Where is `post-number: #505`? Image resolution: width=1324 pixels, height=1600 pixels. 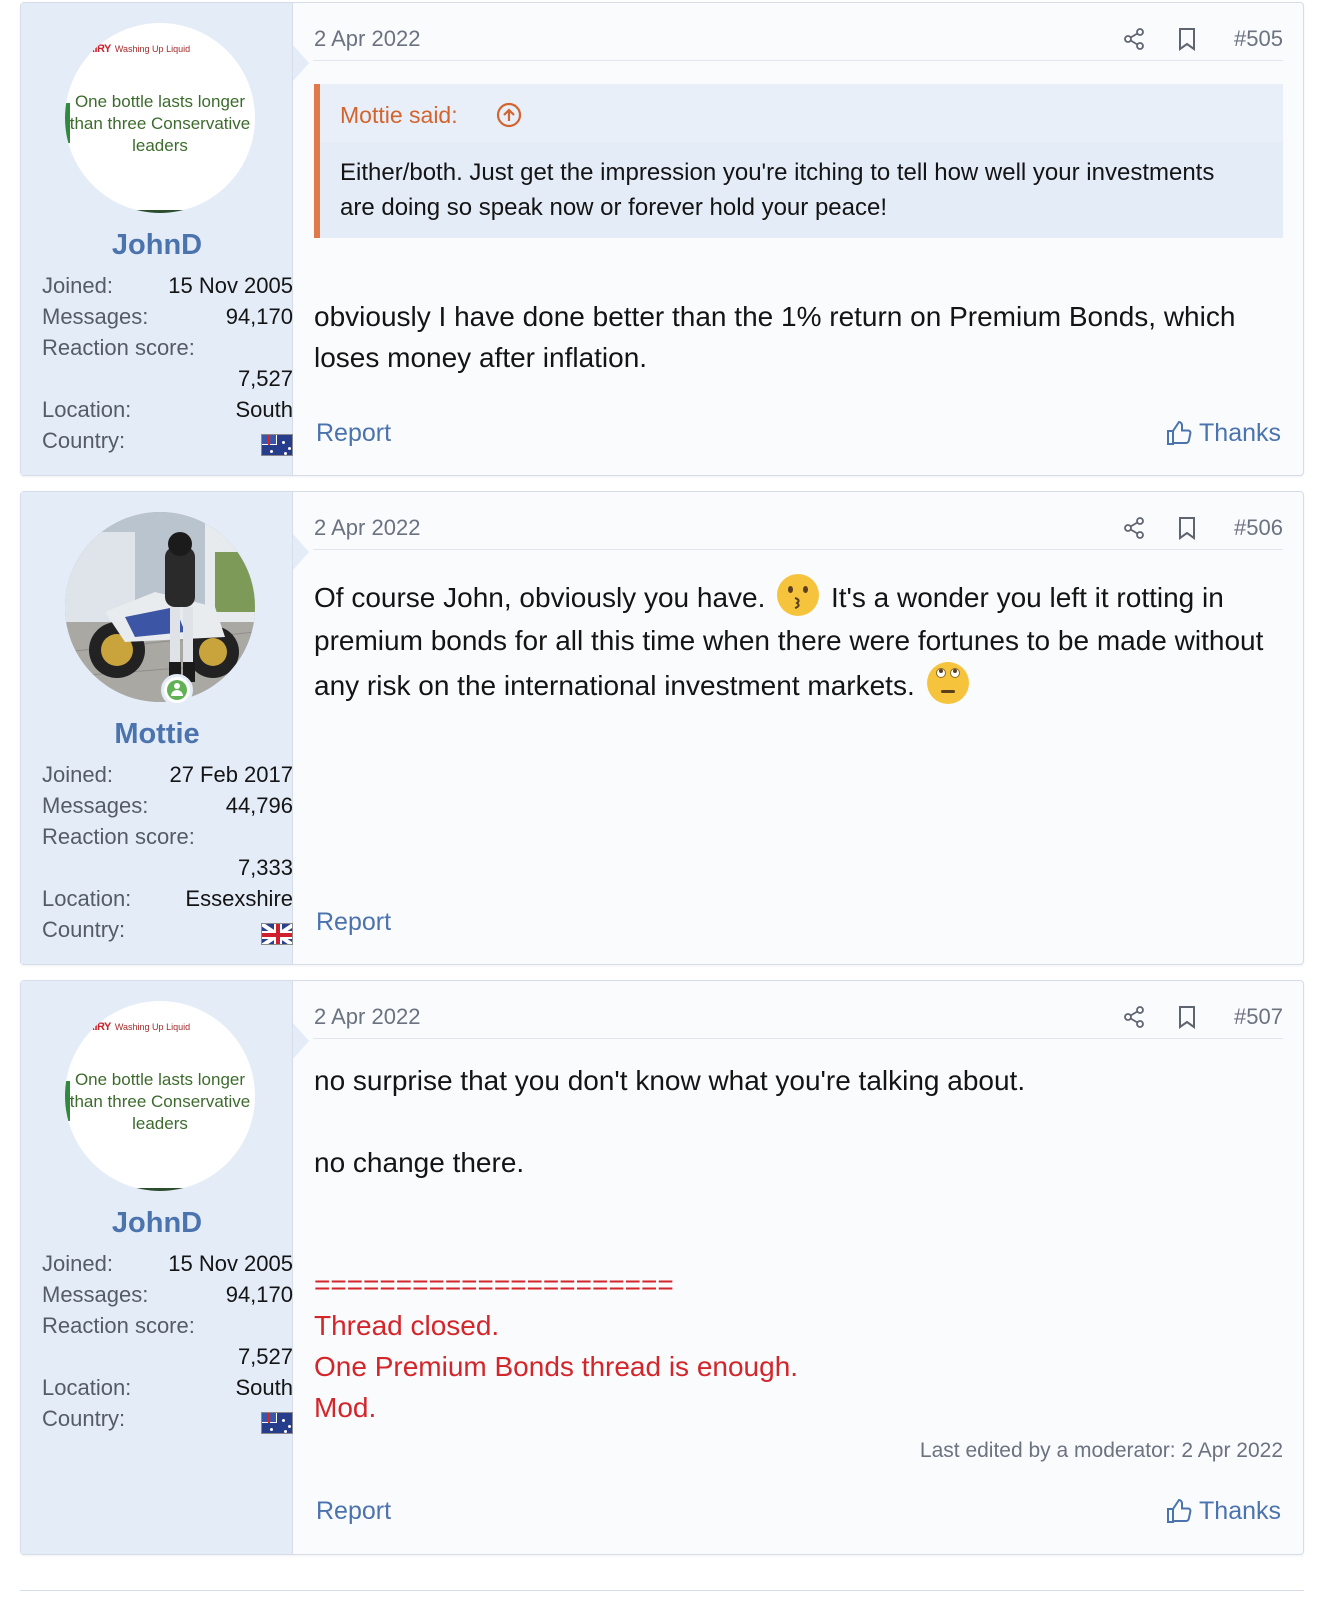 post-number: #505 is located at coordinates (1258, 39).